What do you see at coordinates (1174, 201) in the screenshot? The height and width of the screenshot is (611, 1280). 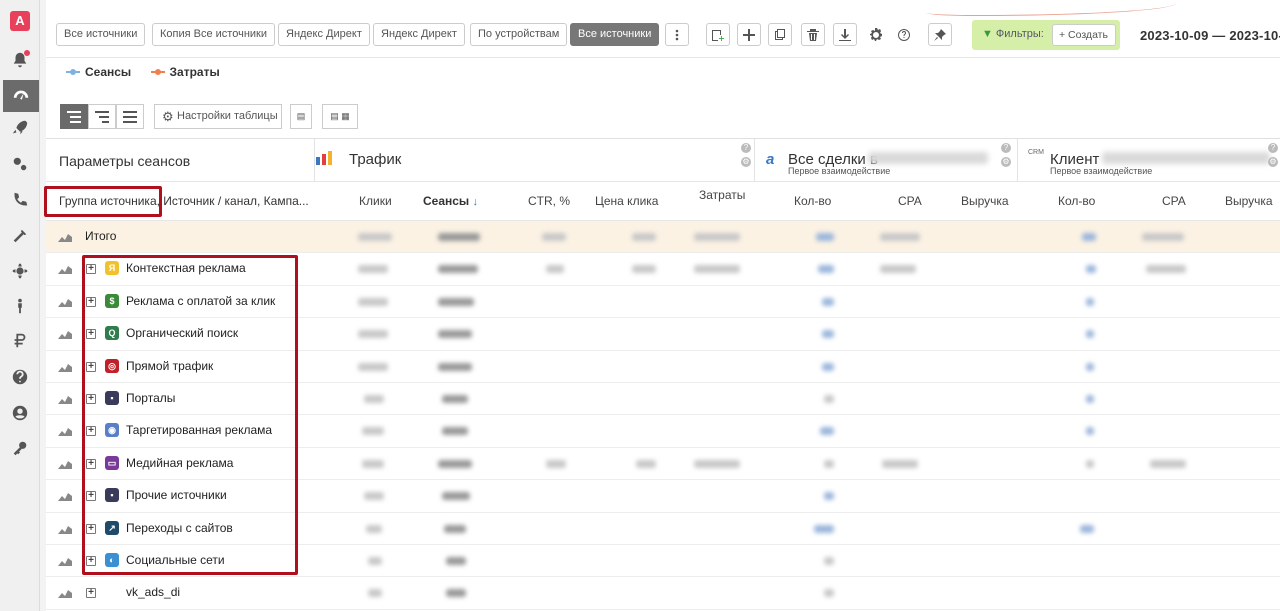 I see `col-client-cpa: CPA` at bounding box center [1174, 201].